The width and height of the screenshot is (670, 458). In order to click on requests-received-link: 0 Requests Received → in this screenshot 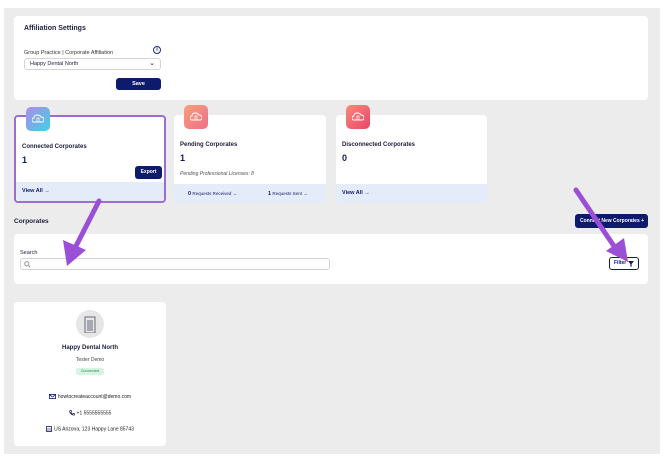, I will do `click(212, 194)`.